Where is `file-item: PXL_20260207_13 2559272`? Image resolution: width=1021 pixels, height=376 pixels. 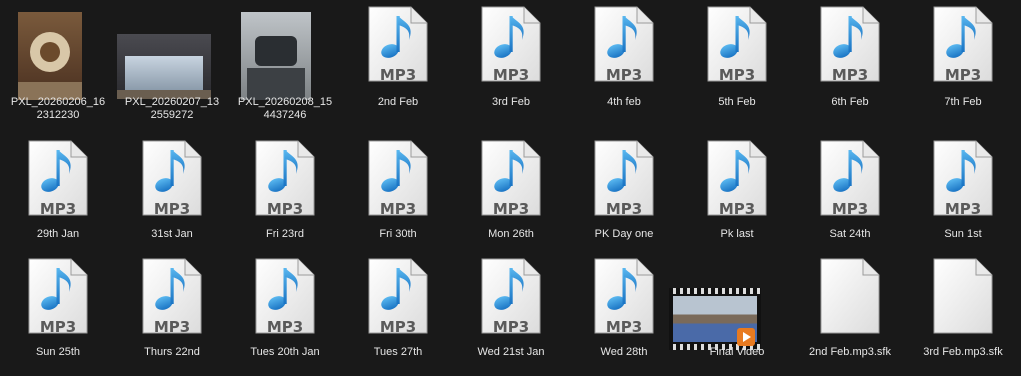
file-item: PXL_20260207_13 2559272 is located at coordinates (172, 65).